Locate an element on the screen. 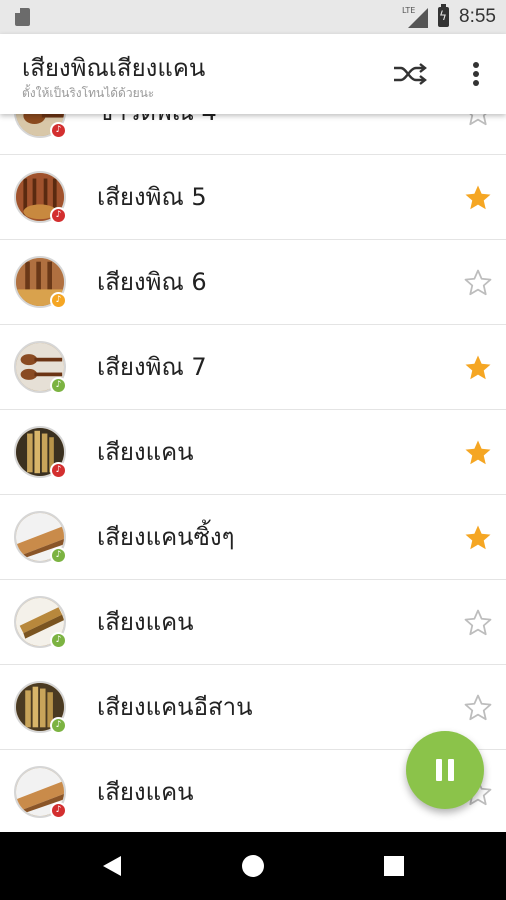 The width and height of the screenshot is (506, 900). lte-signal-icon: LTE is located at coordinates (415, 17).